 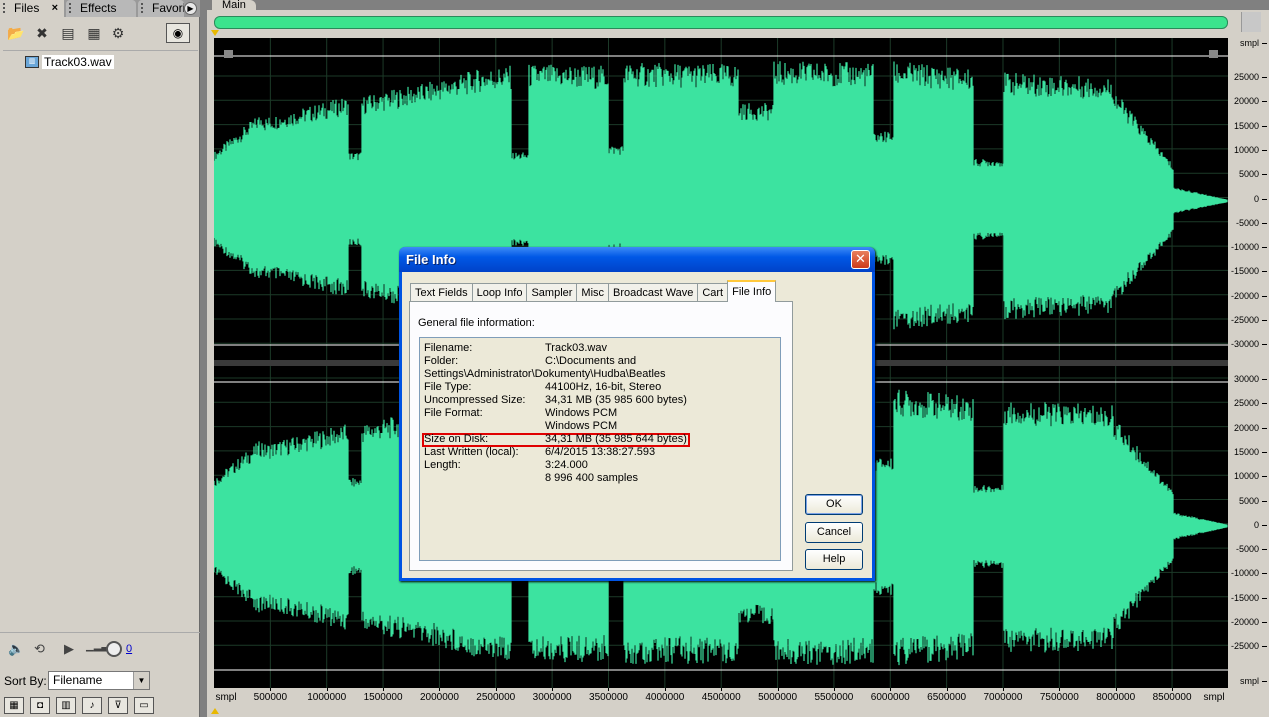 What do you see at coordinates (600, 452) in the screenshot?
I see `info-value: 6/4/2015 13:38:27.593` at bounding box center [600, 452].